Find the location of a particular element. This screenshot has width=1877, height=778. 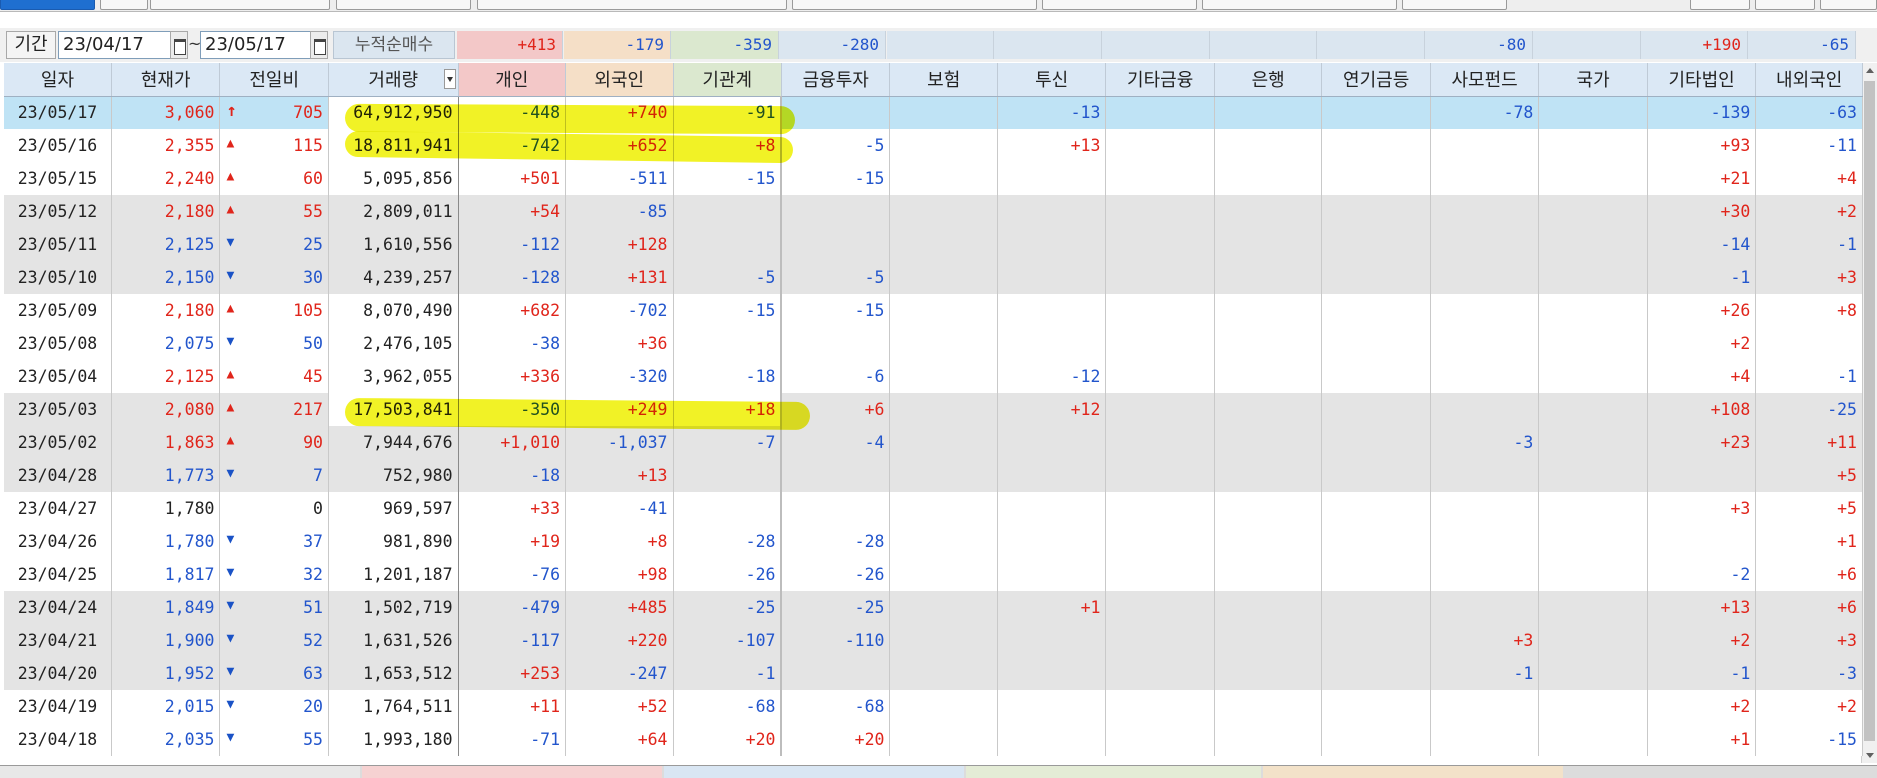

more-button is located at coordinates (1848, 5).